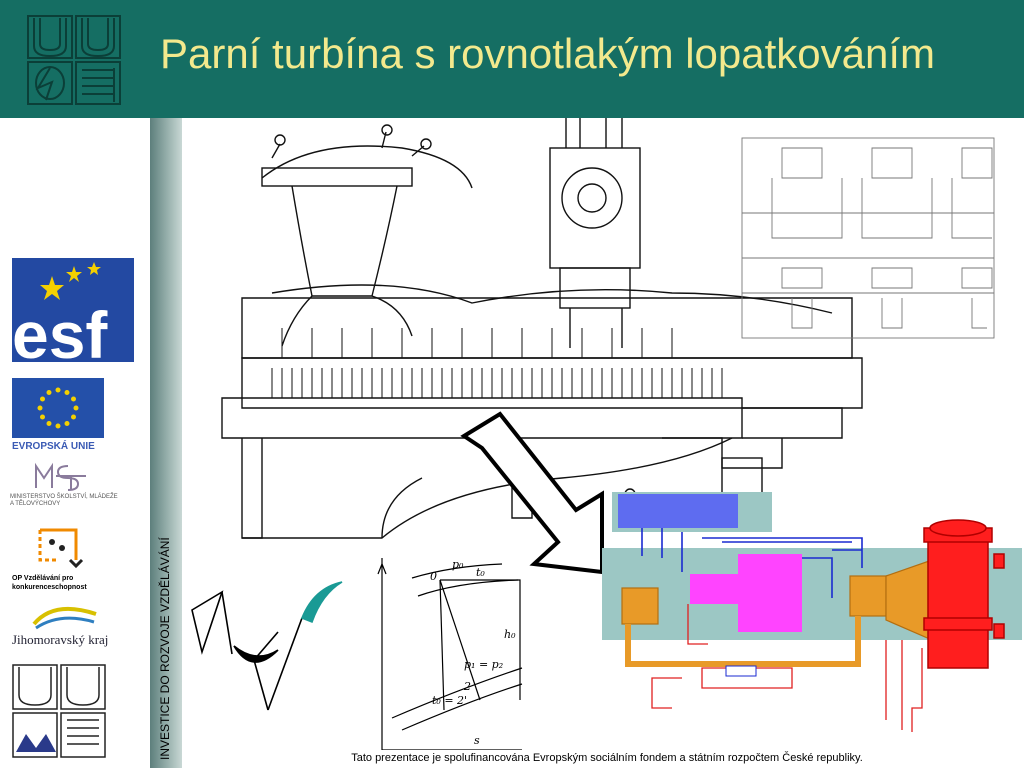 The image size is (1024, 768). Describe the element at coordinates (433, 576) in the screenshot. I see `hs-label-point-0: 0` at that location.